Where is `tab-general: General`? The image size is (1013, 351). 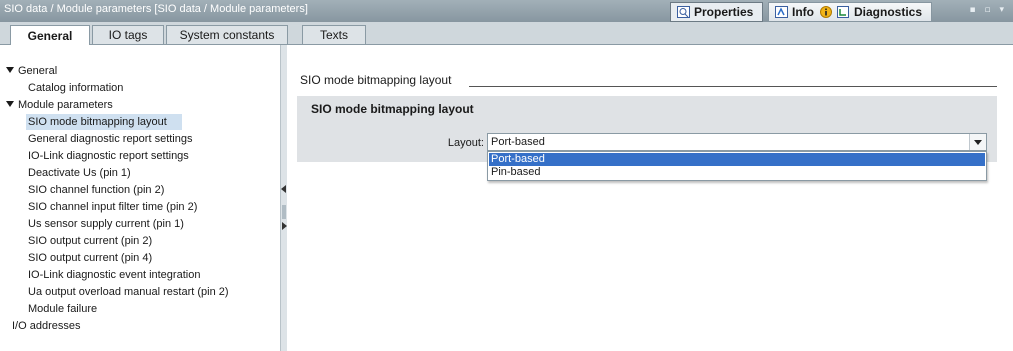 tab-general: General is located at coordinates (50, 35).